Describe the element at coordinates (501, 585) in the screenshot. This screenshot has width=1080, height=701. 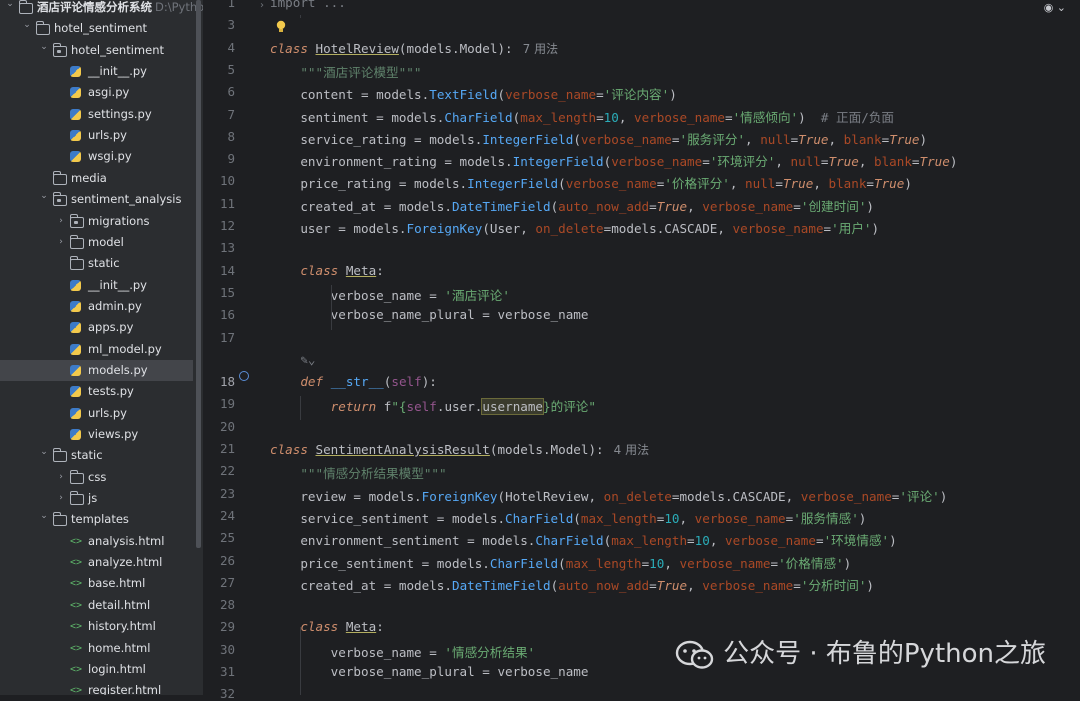
I see `code-token: DateTimeField` at that location.